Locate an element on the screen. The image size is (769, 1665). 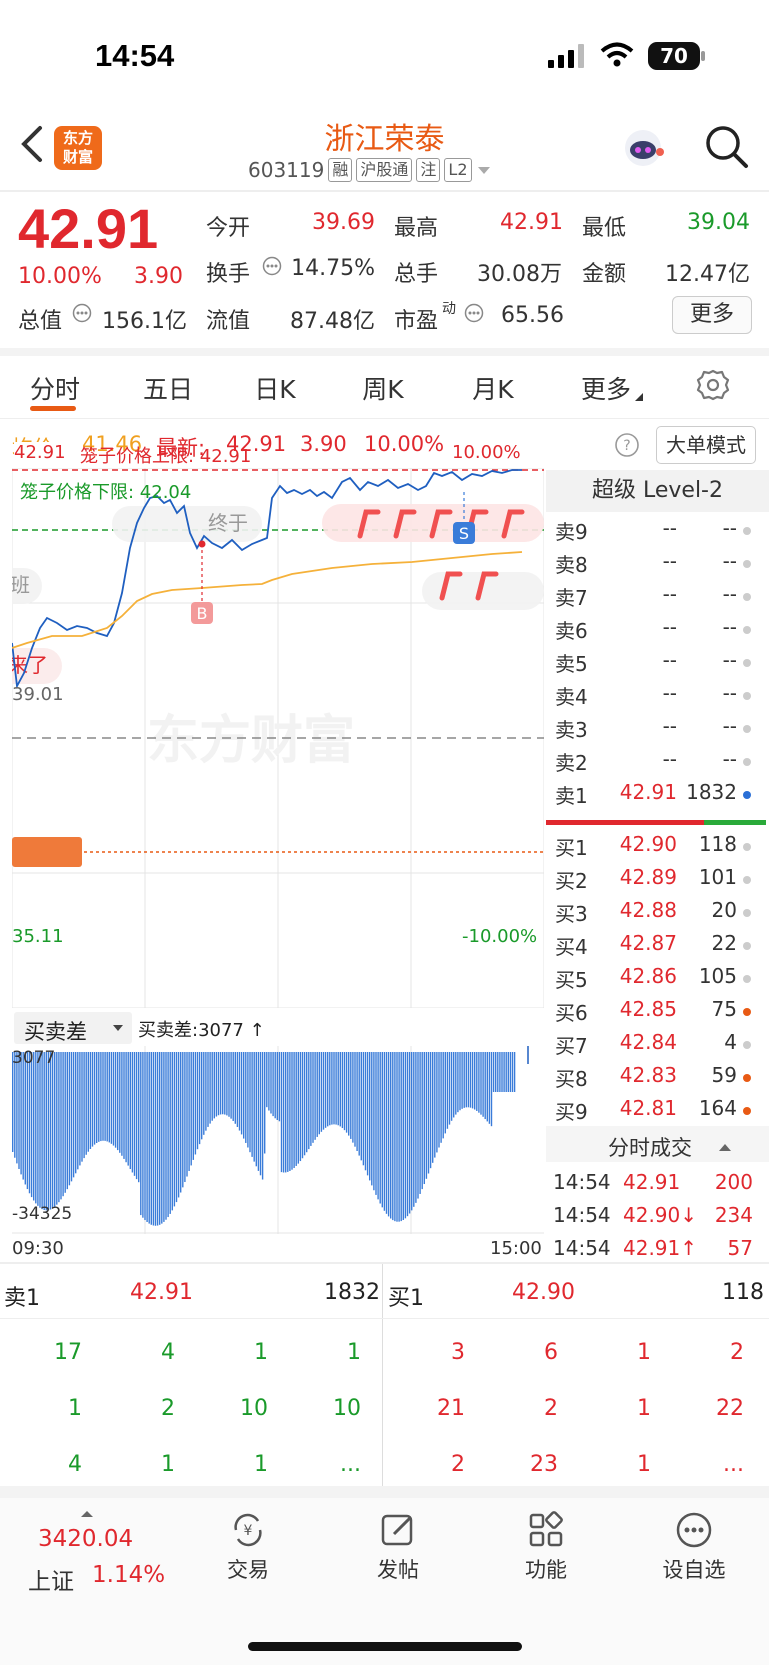
ask-row: 卖6 -- -- is located at coordinates (658, 630).